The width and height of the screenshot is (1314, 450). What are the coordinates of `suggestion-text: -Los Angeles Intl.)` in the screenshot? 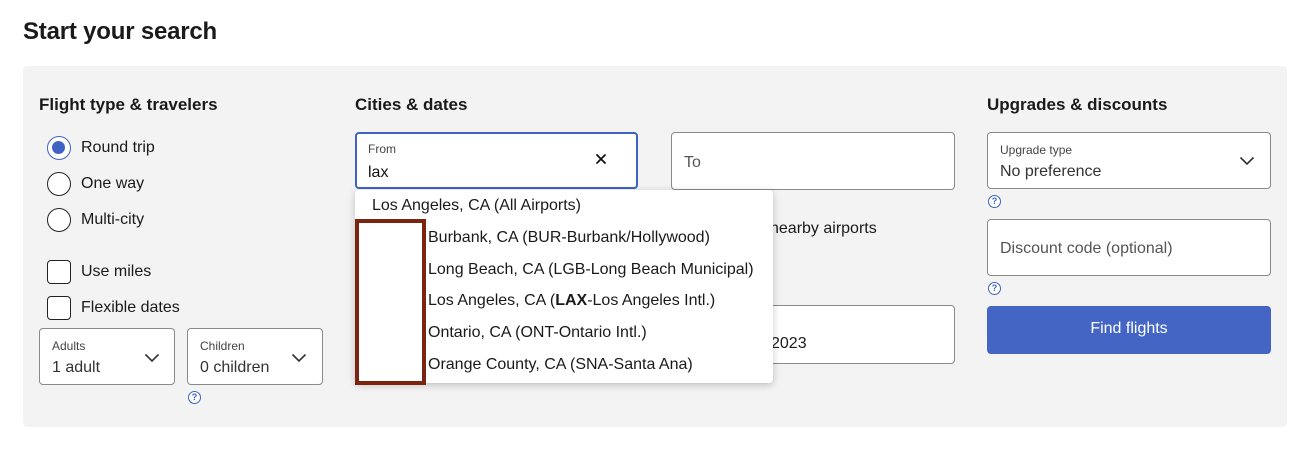 It's located at (651, 300).